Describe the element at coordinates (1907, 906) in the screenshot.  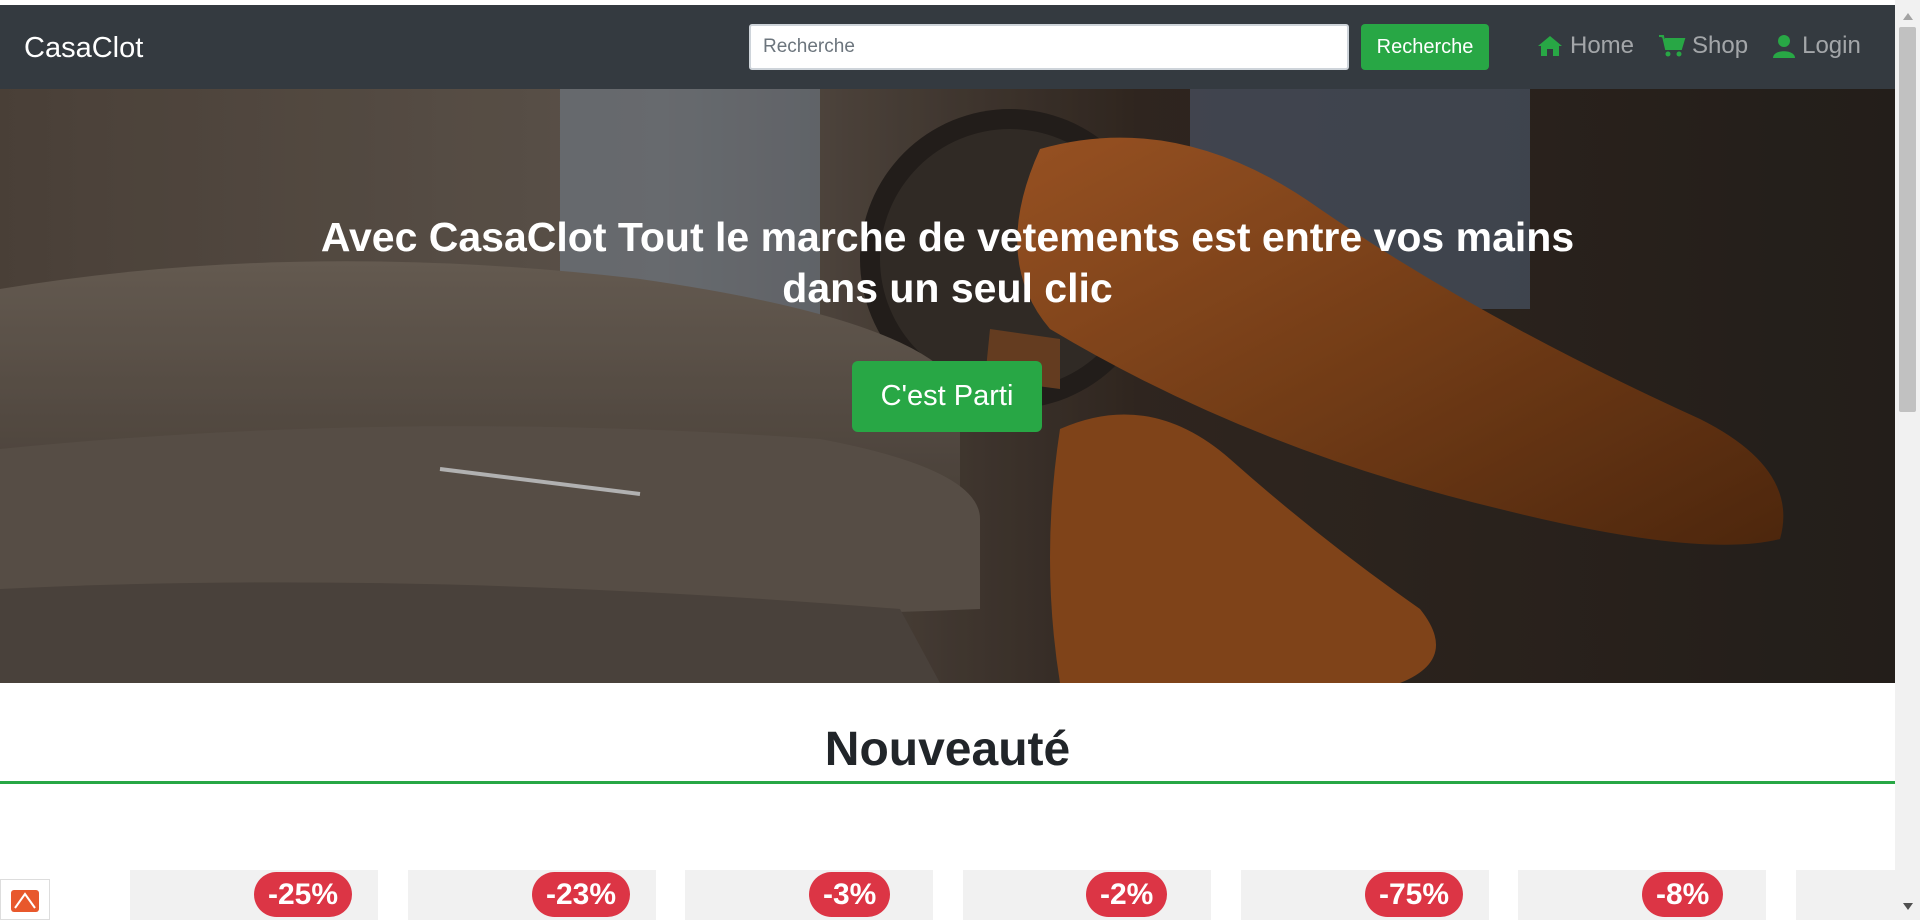
I see `scroll-down-icon` at that location.